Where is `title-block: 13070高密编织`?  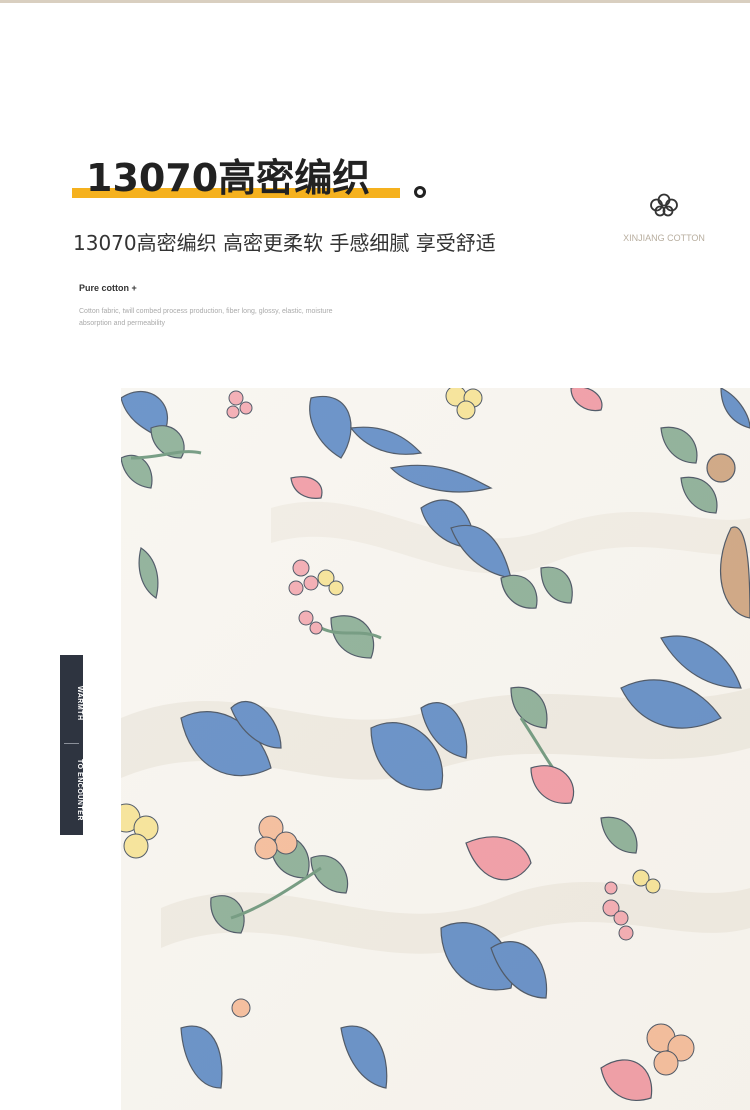 title-block: 13070高密编织 is located at coordinates (242, 178).